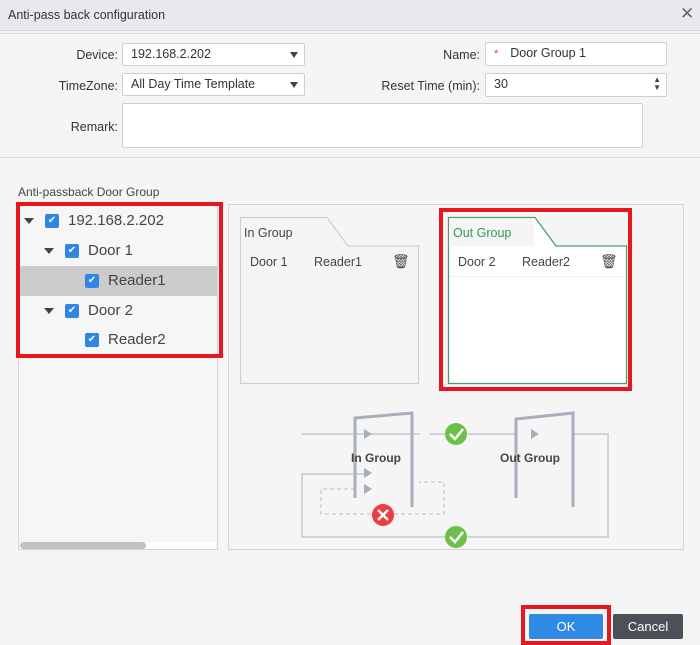 This screenshot has height=645, width=700. I want to click on cancel-button: Cancel, so click(648, 626).